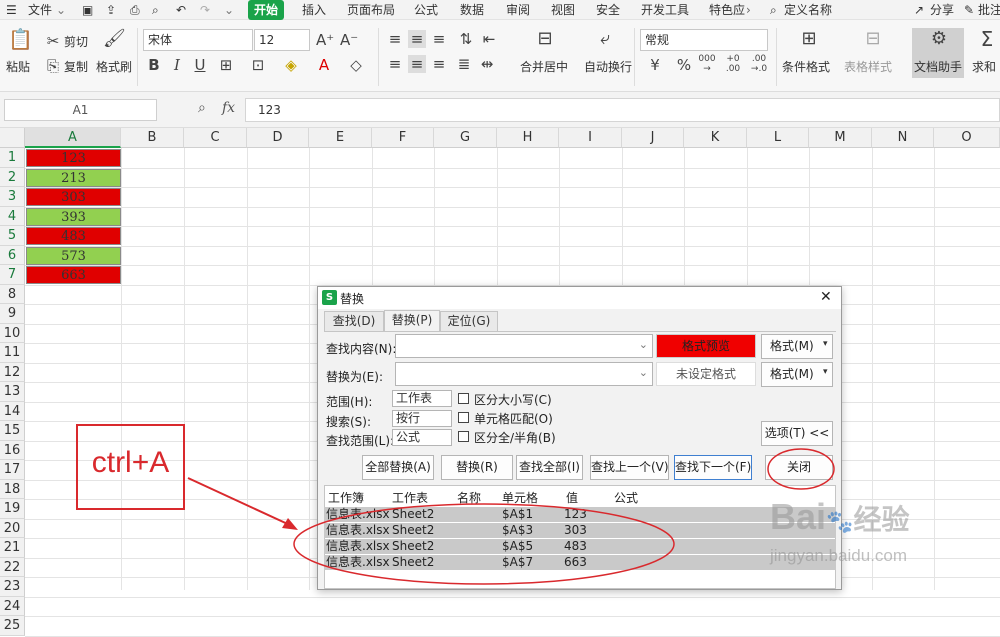 Image resolution: width=1000 pixels, height=637 pixels. I want to click on formula-input: 123, so click(622, 110).